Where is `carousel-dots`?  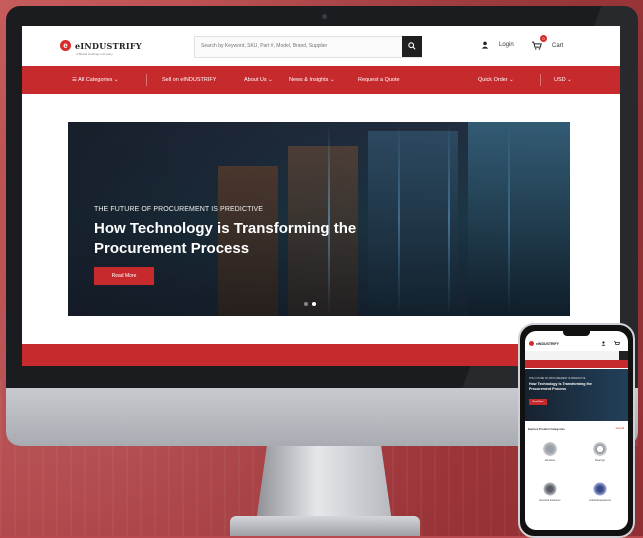 carousel-dots is located at coordinates (310, 304).